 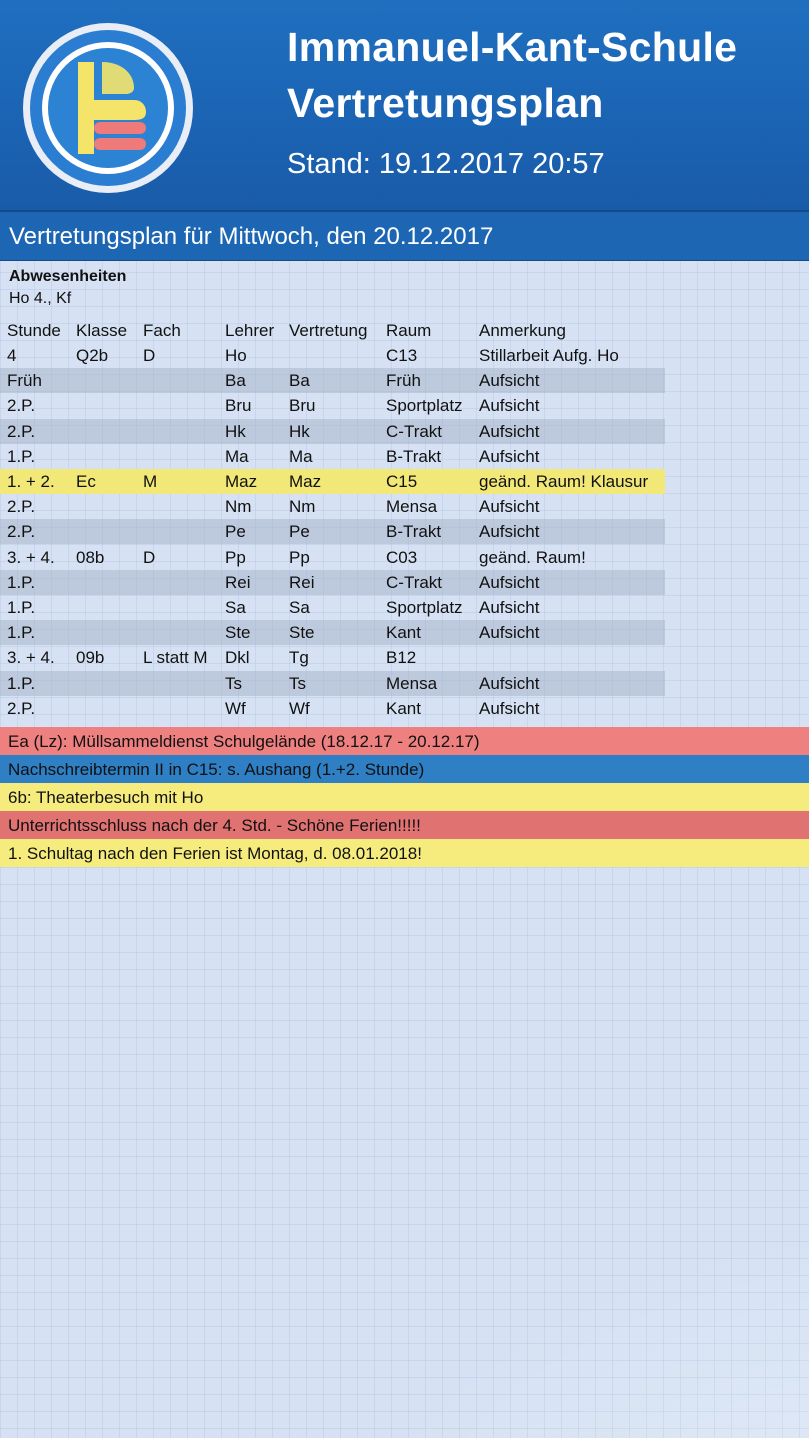 What do you see at coordinates (532, 557) in the screenshot?
I see `cell-anmerkung: geänd. Raum!` at bounding box center [532, 557].